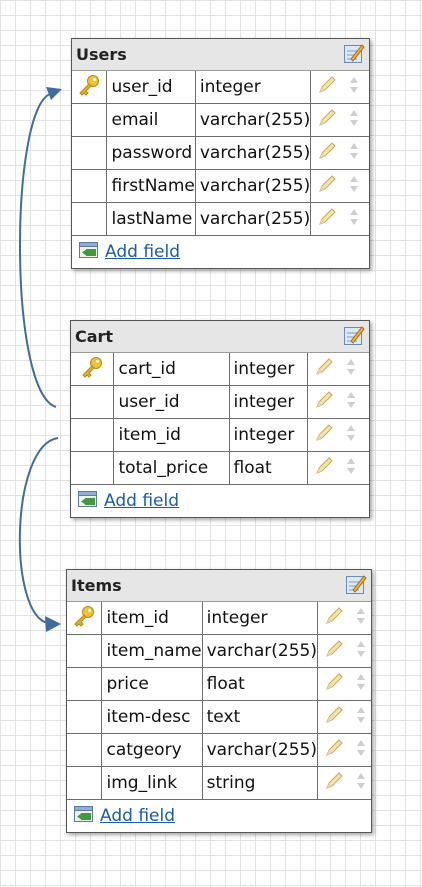 The width and height of the screenshot is (422, 887). I want to click on arrowhead-users, so click(54, 93).